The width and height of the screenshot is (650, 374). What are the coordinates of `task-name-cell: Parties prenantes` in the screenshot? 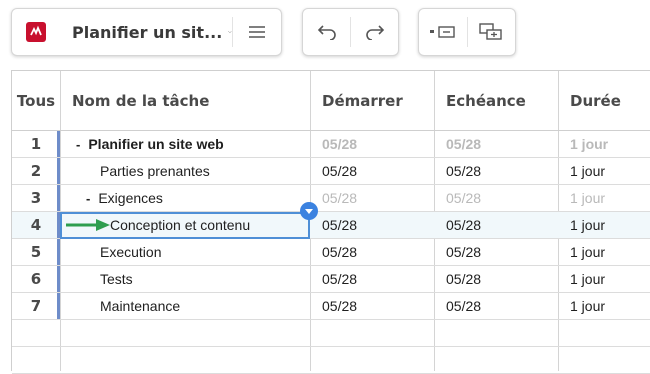 It's located at (155, 171).